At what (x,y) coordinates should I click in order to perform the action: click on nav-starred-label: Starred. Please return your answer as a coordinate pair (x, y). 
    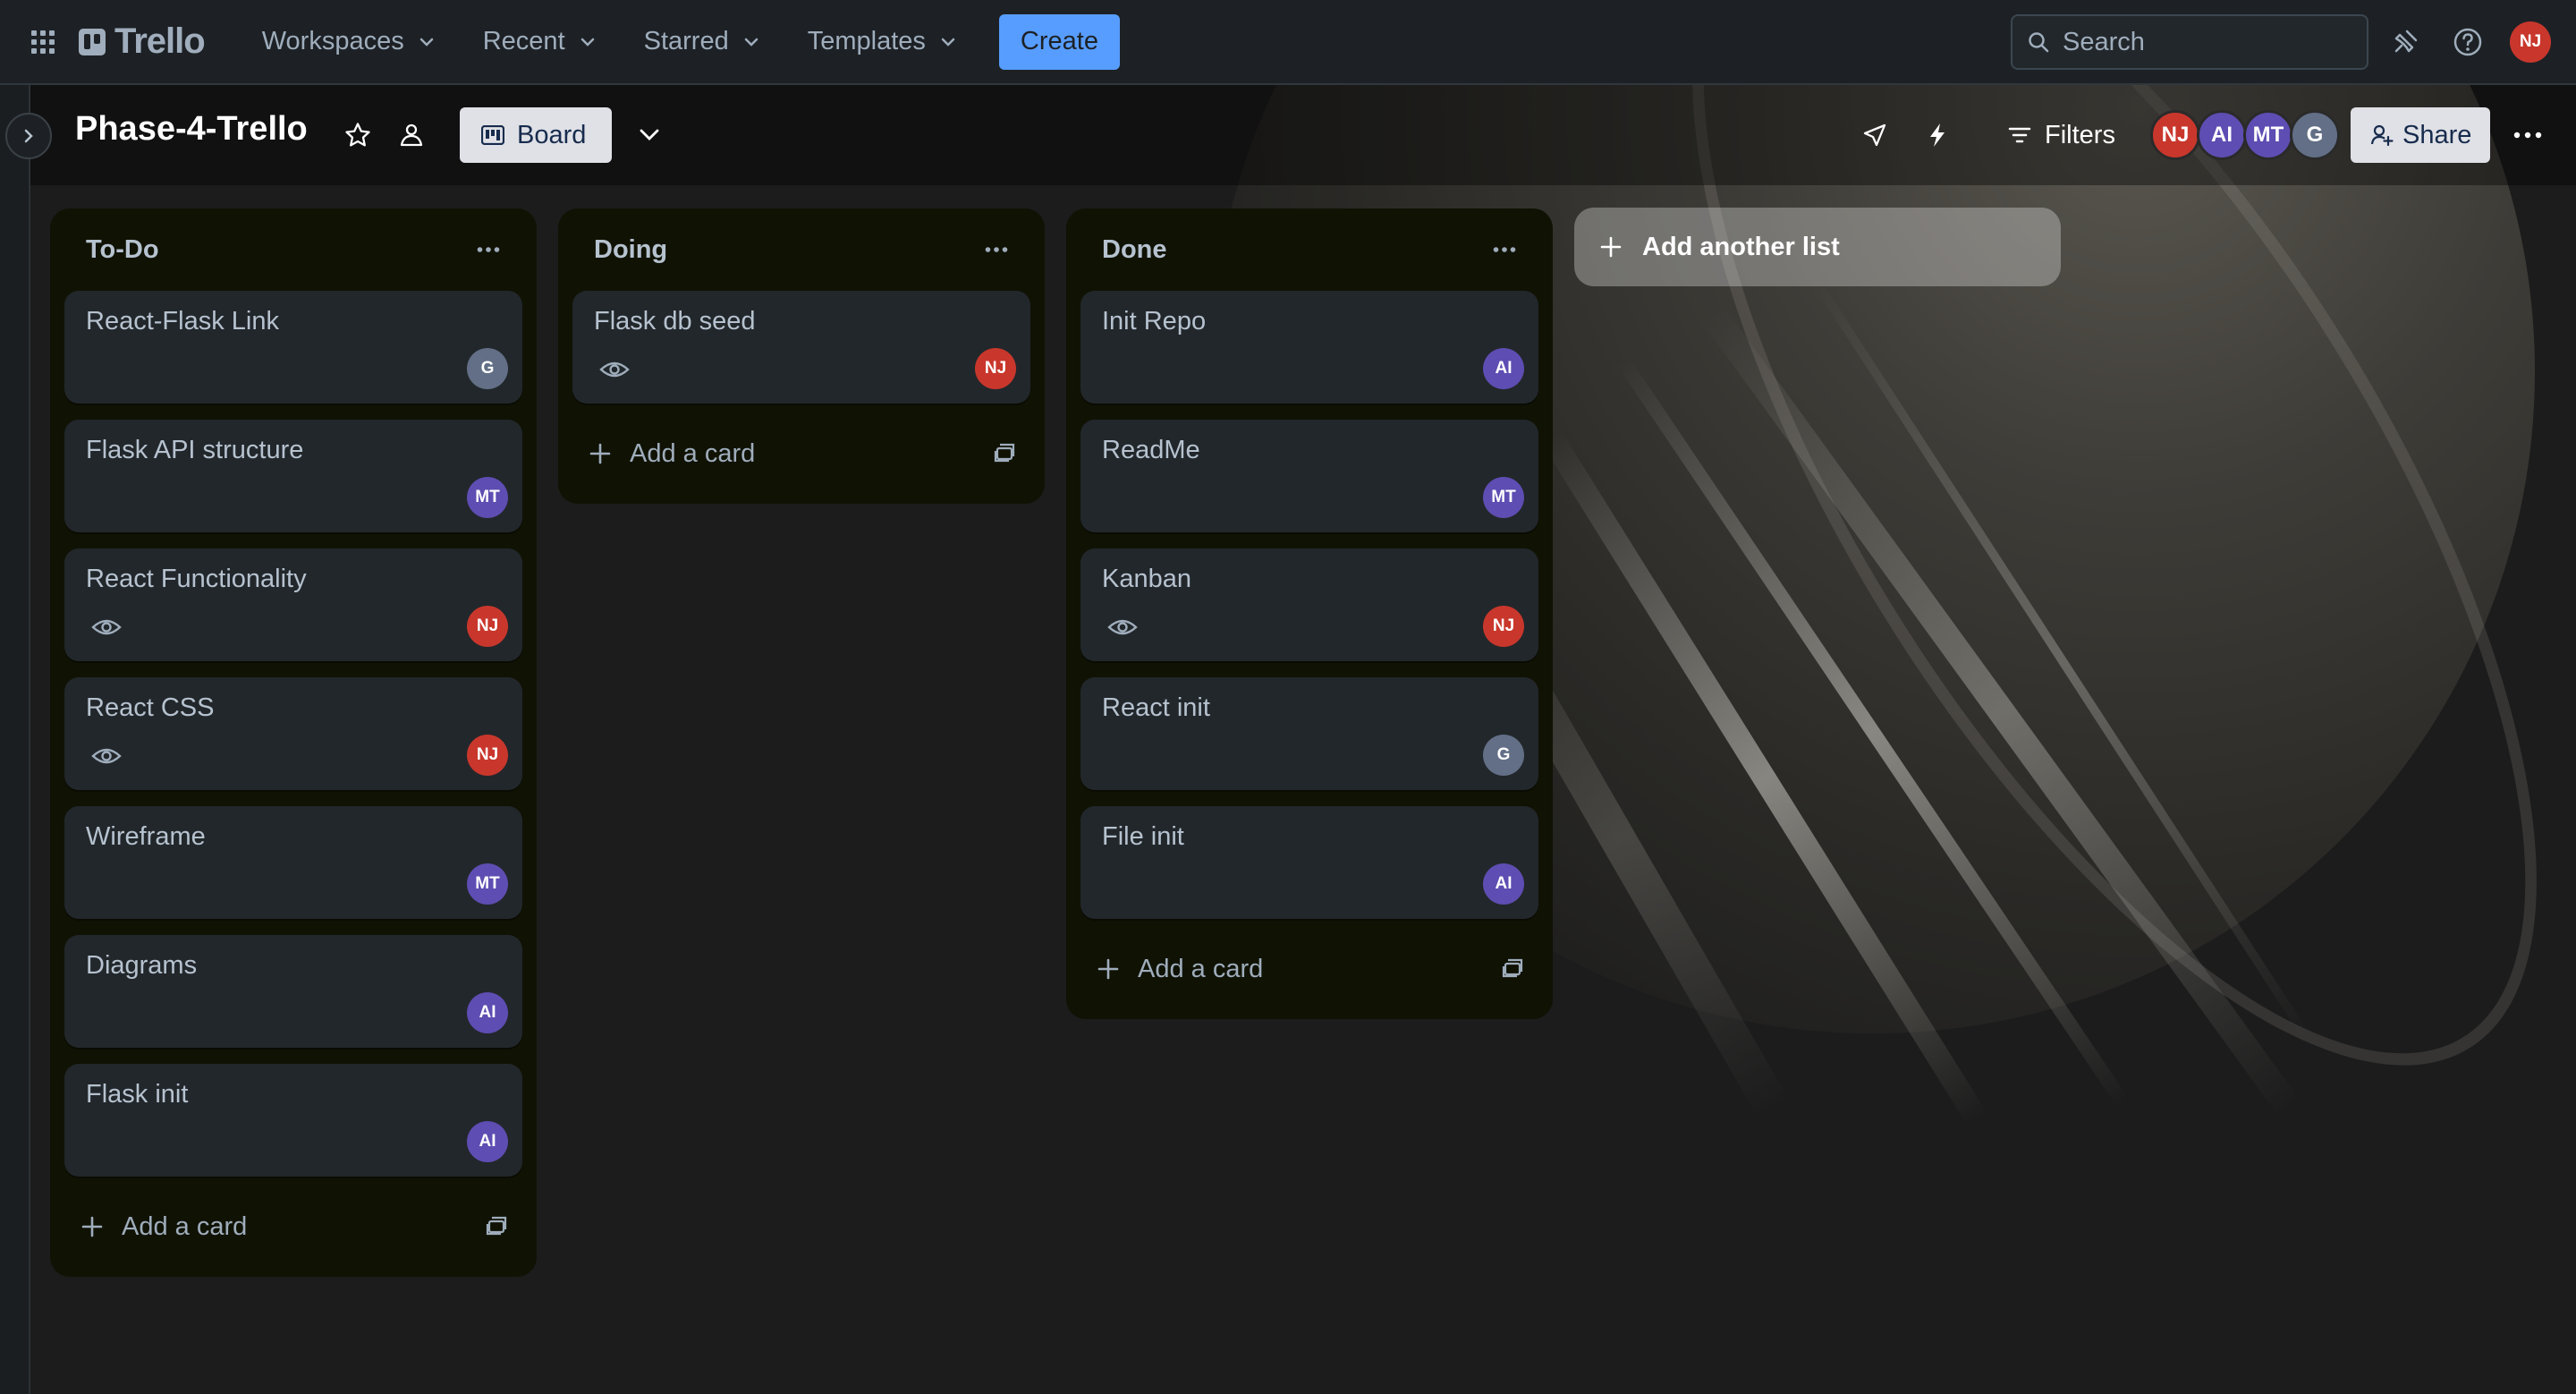
    Looking at the image, I should click on (686, 41).